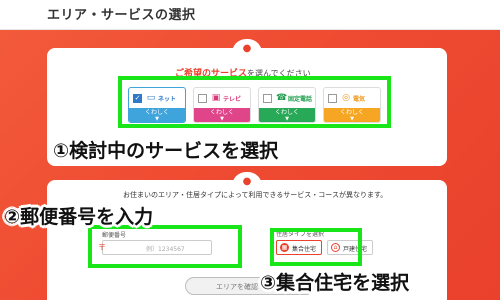 The width and height of the screenshot is (500, 300). I want to click on card-notch: ●, so click(247, 50).